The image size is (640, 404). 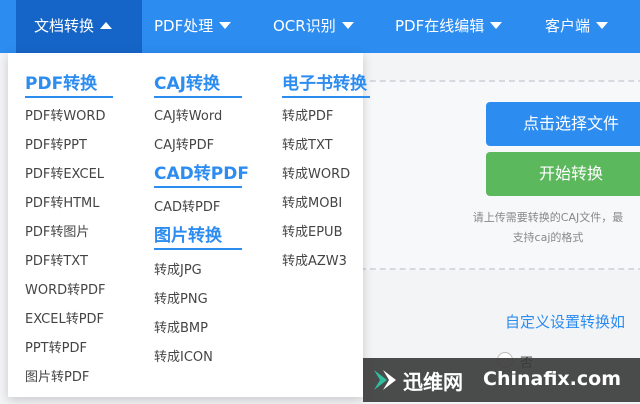 I want to click on menu-item-pdf-to-excel: PDF转EXCEL, so click(x=64, y=172).